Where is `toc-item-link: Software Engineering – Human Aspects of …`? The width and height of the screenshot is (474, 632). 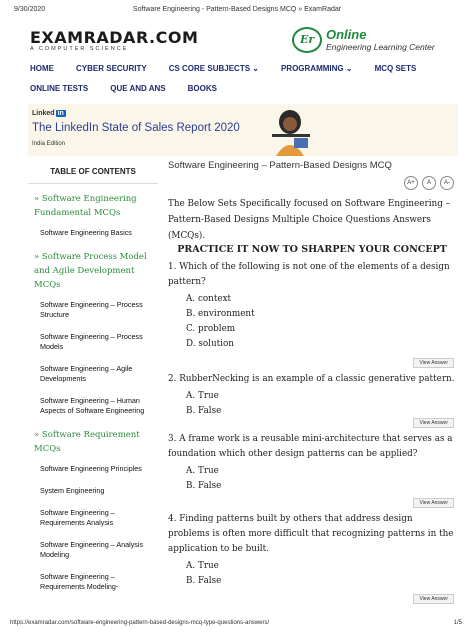
toc-item-link: Software Engineering – Human Aspects of … is located at coordinates (93, 406).